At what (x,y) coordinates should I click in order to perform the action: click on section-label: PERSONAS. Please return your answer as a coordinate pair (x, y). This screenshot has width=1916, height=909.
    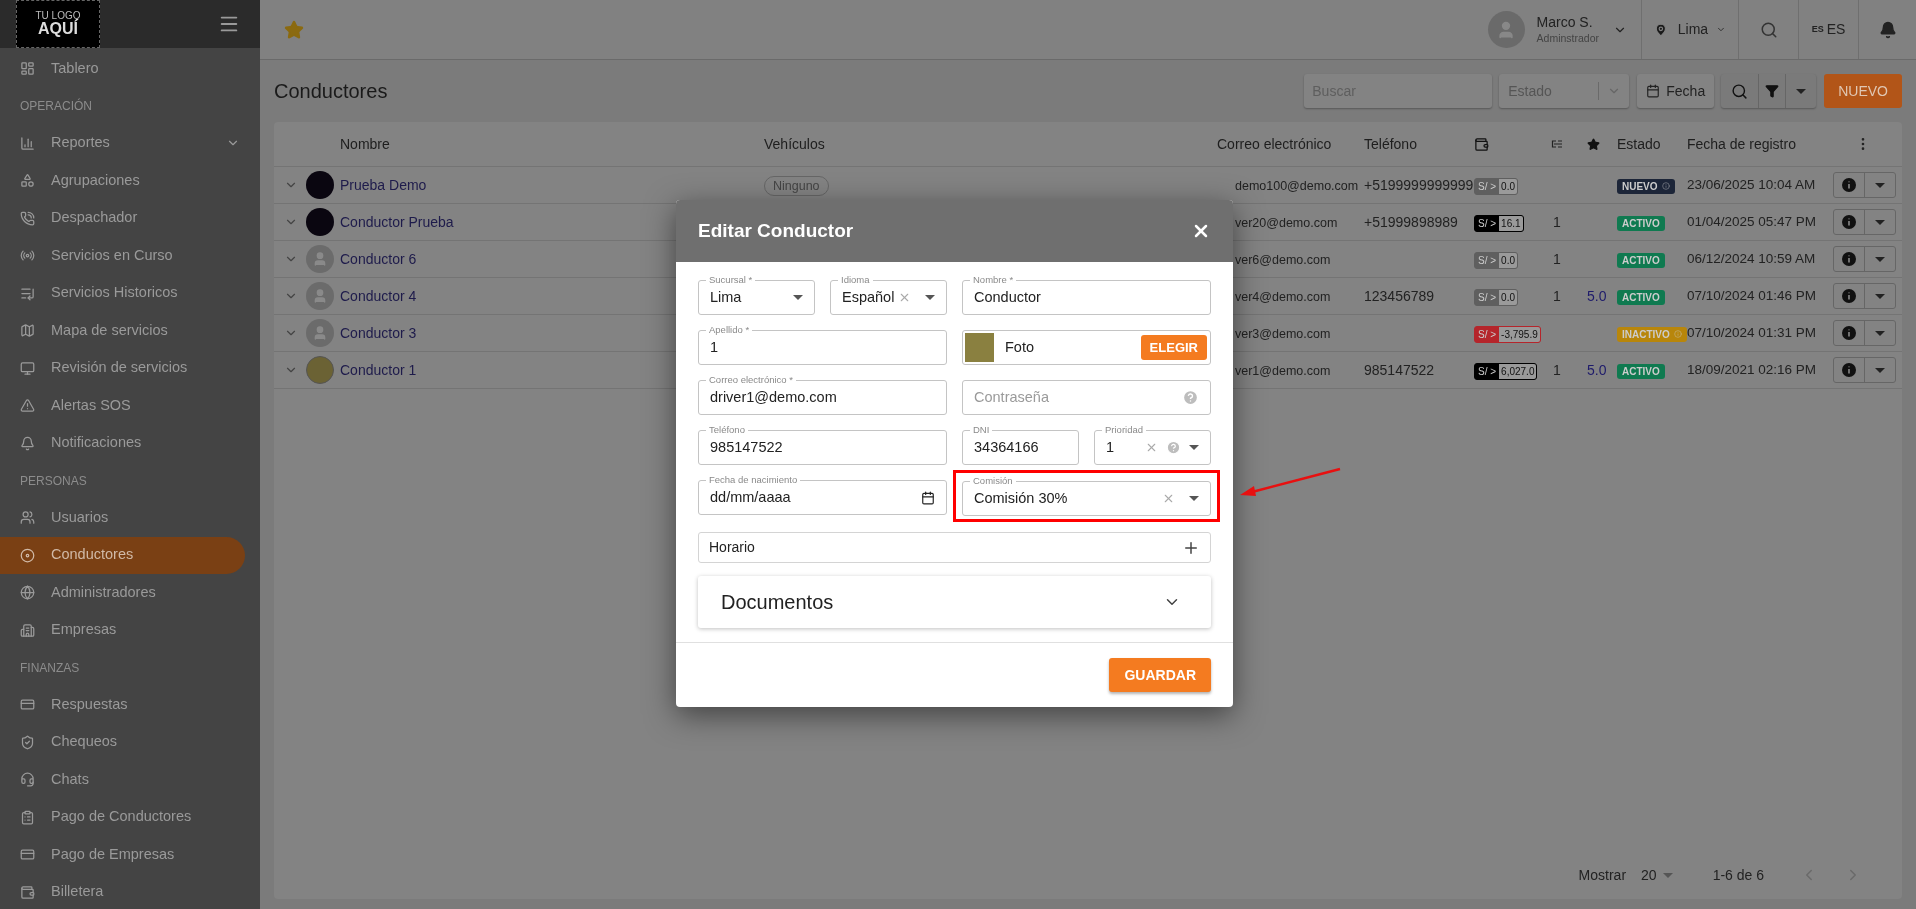
    Looking at the image, I should click on (53, 481).